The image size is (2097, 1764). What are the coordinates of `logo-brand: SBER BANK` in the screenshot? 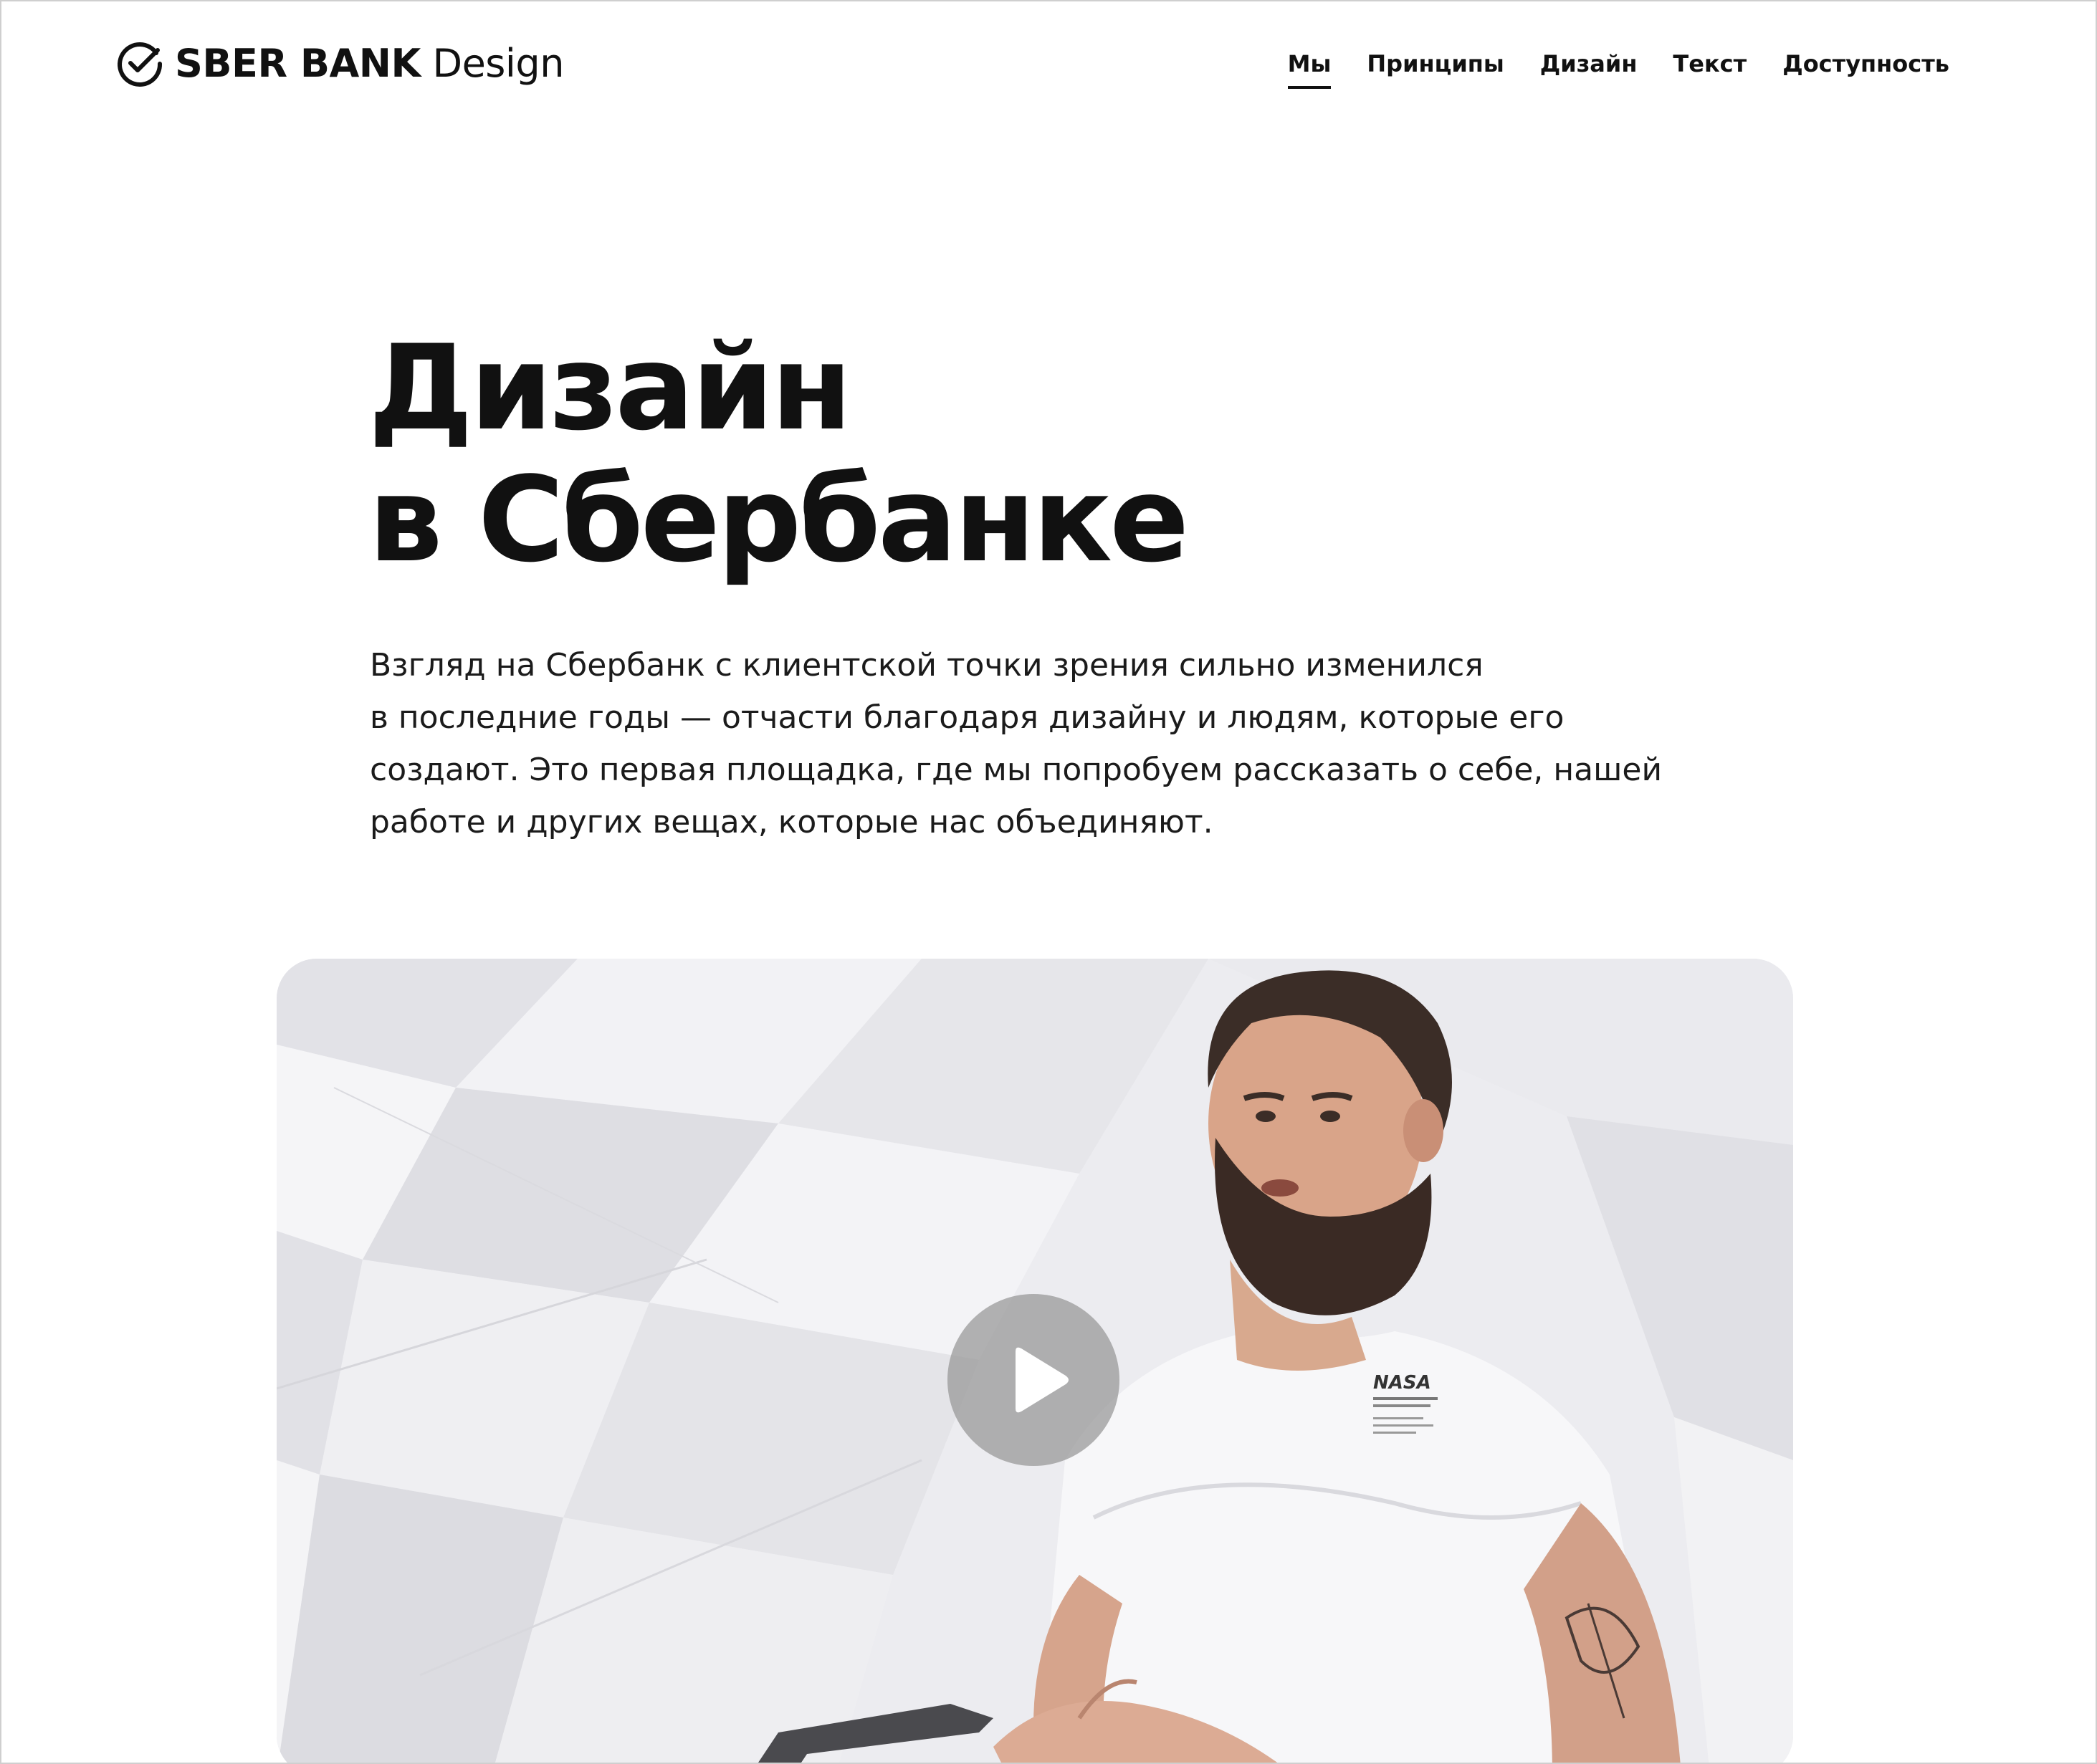 It's located at (298, 63).